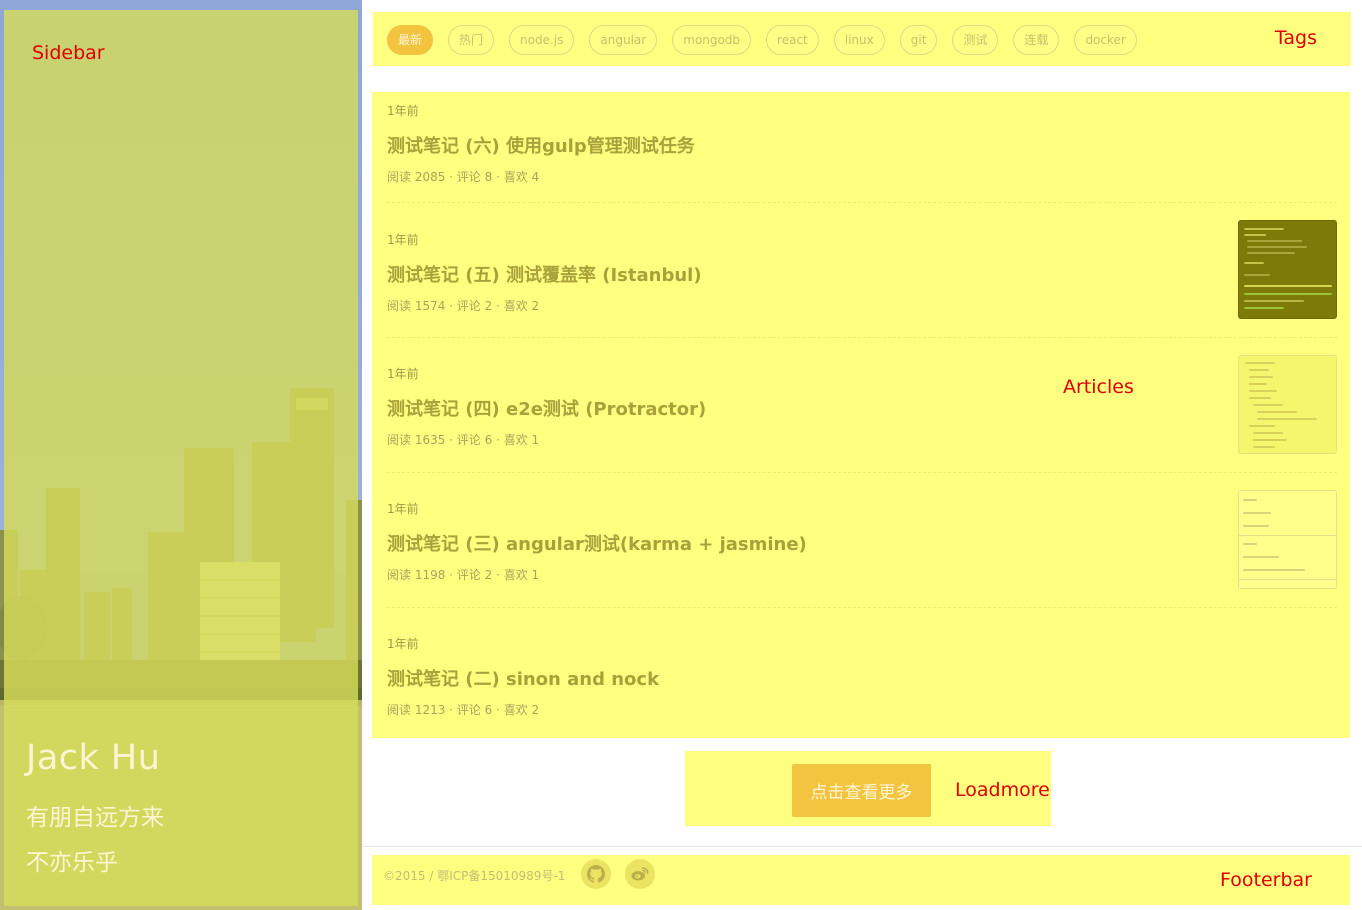 The width and height of the screenshot is (1362, 910). Describe the element at coordinates (597, 543) in the screenshot. I see `article-title: 测试笔记 (三) angular测试(karma + jasmine)` at that location.